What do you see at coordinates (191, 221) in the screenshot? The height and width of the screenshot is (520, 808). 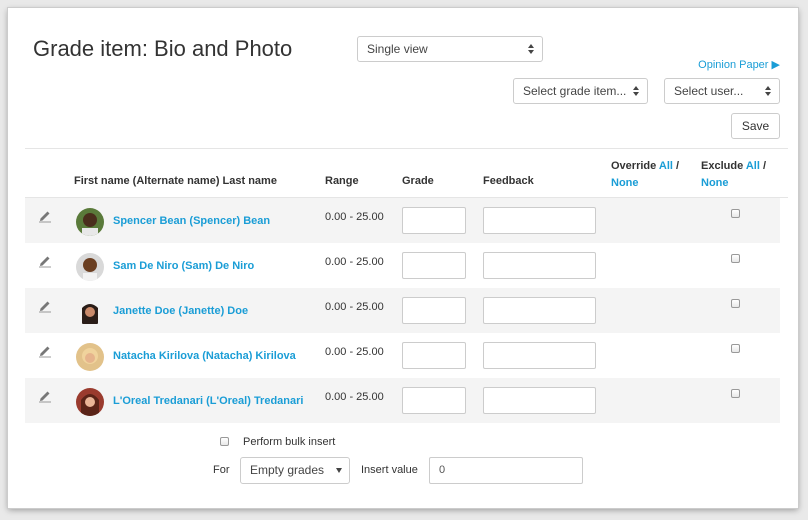 I see `student-name-link: Spencer Bean (Spencer) Bean` at bounding box center [191, 221].